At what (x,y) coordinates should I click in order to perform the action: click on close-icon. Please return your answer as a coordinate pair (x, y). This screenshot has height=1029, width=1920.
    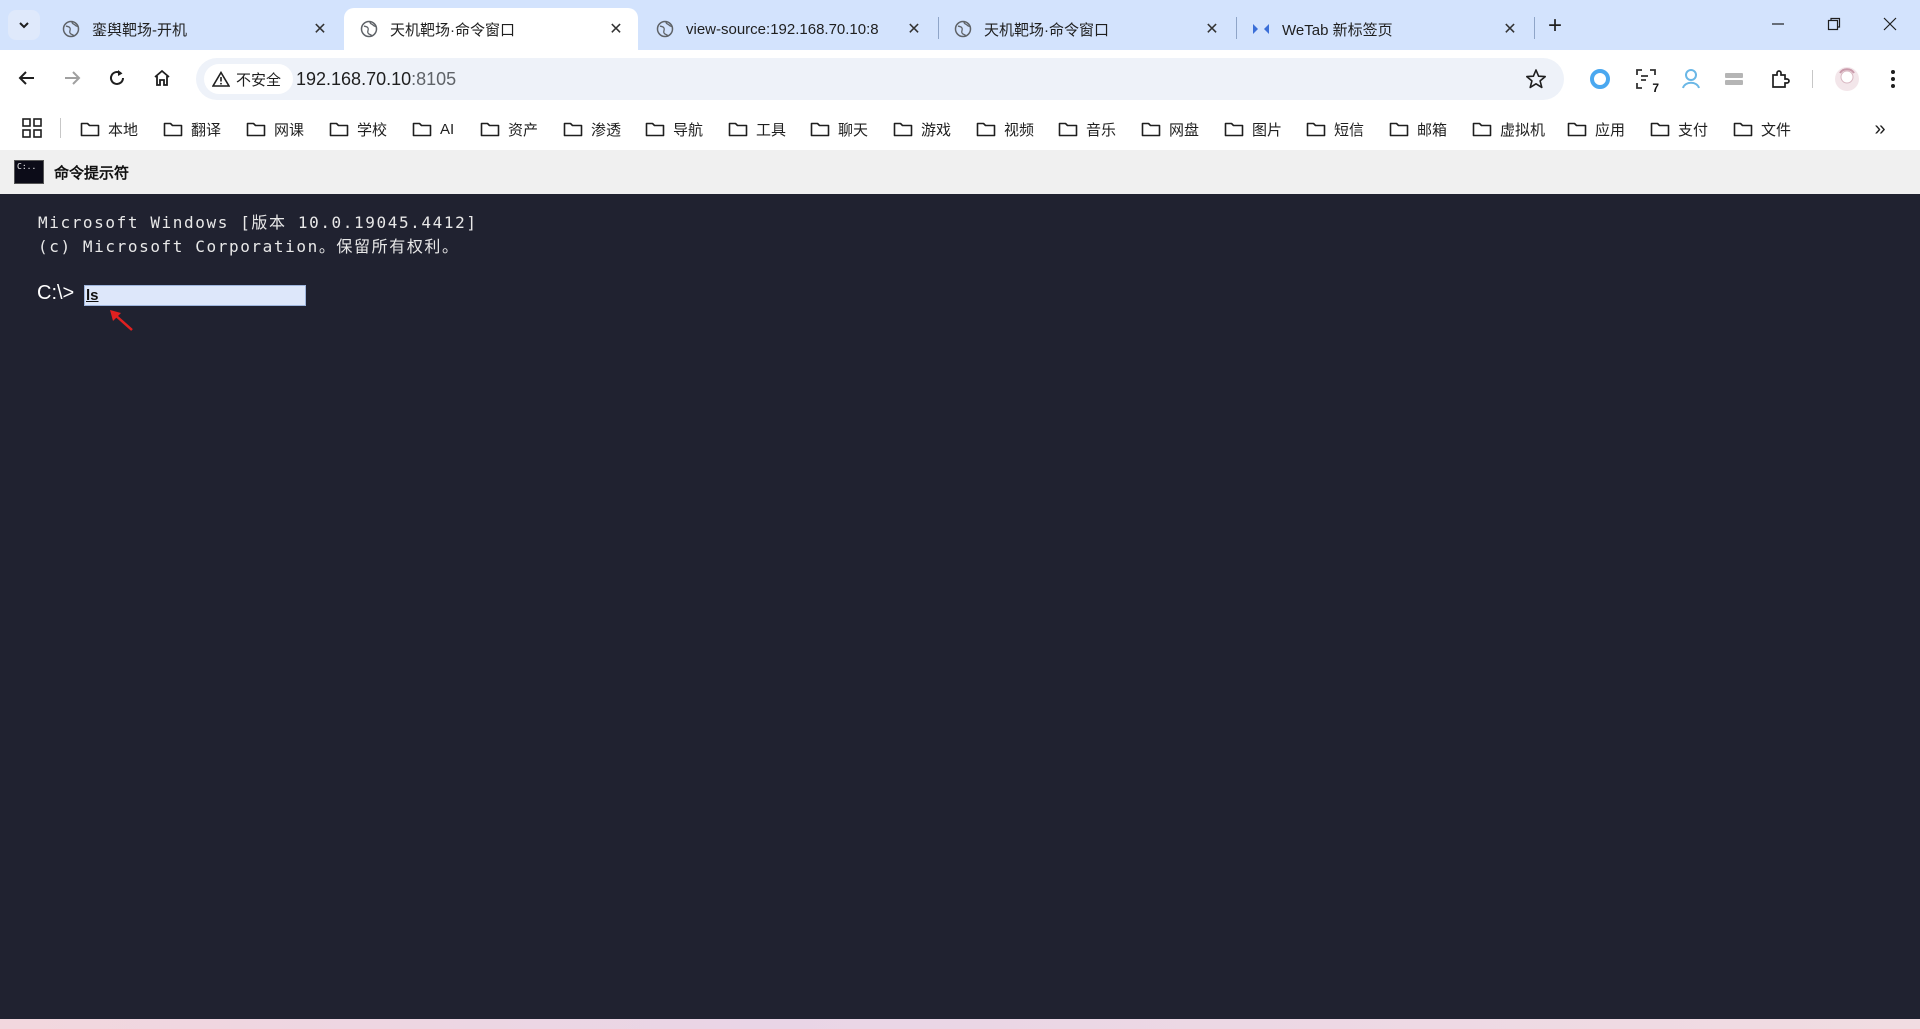
    Looking at the image, I should click on (1890, 24).